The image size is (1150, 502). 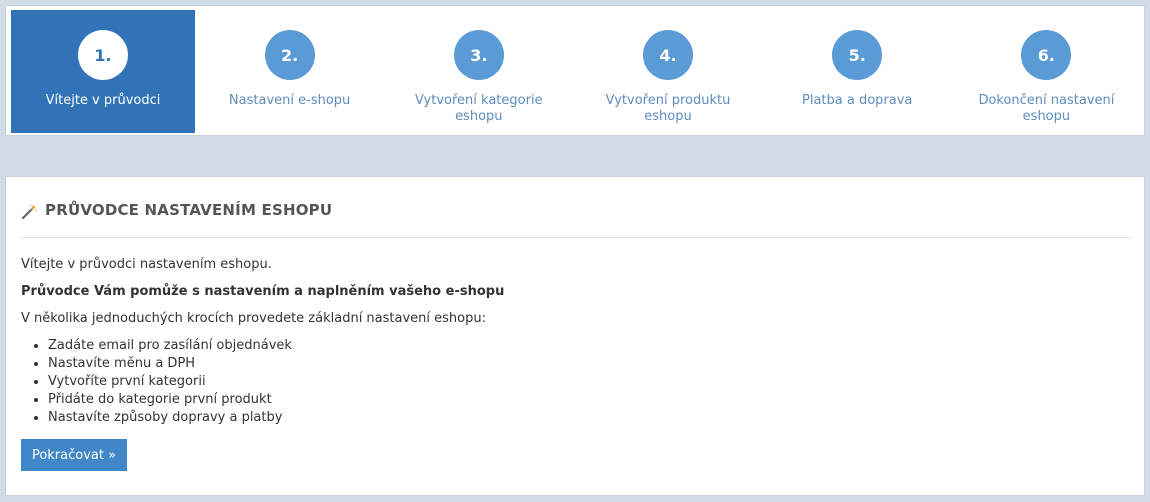 What do you see at coordinates (857, 55) in the screenshot?
I see `step-number-badge: 5.` at bounding box center [857, 55].